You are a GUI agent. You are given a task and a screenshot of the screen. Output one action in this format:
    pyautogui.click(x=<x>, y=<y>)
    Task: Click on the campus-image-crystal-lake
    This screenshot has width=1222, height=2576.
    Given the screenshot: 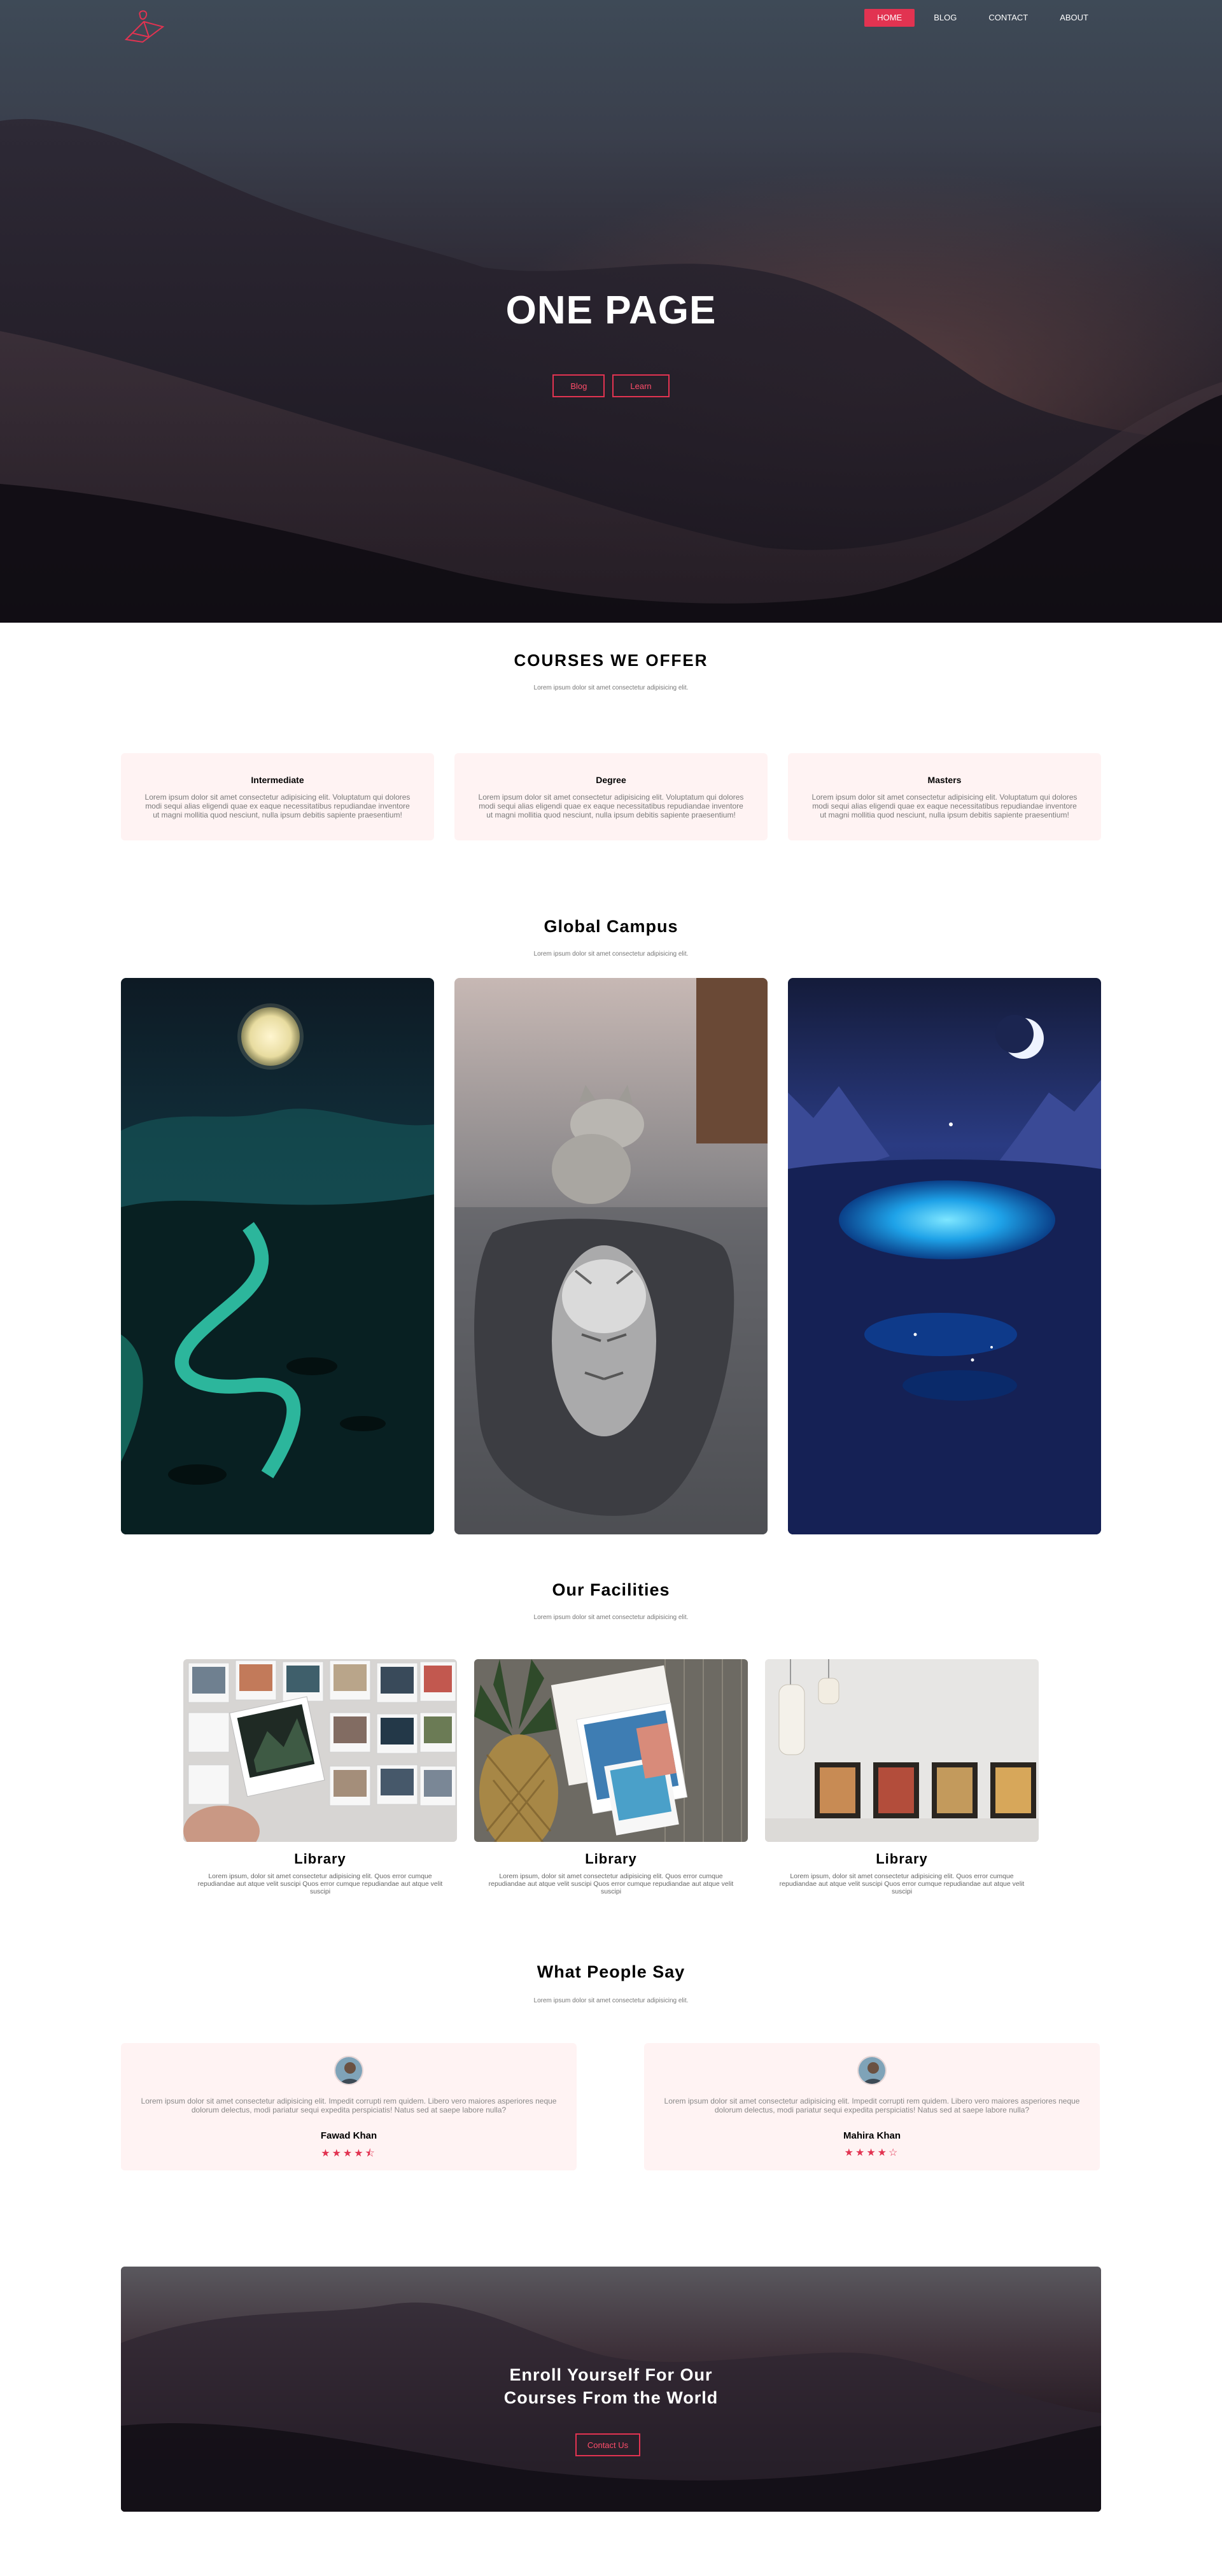 What is the action you would take?
    pyautogui.click(x=944, y=1256)
    